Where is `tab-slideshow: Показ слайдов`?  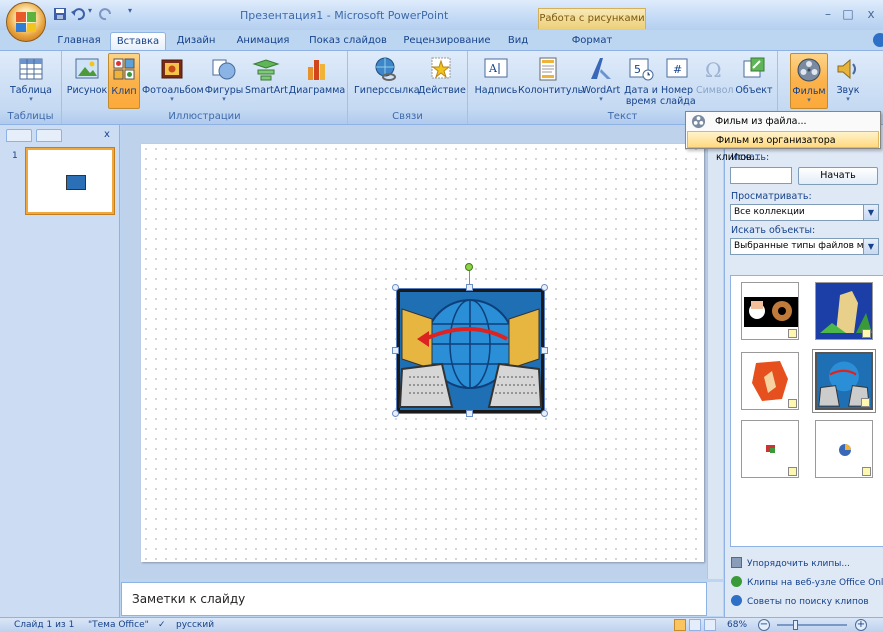 tab-slideshow: Показ слайдов is located at coordinates (348, 41).